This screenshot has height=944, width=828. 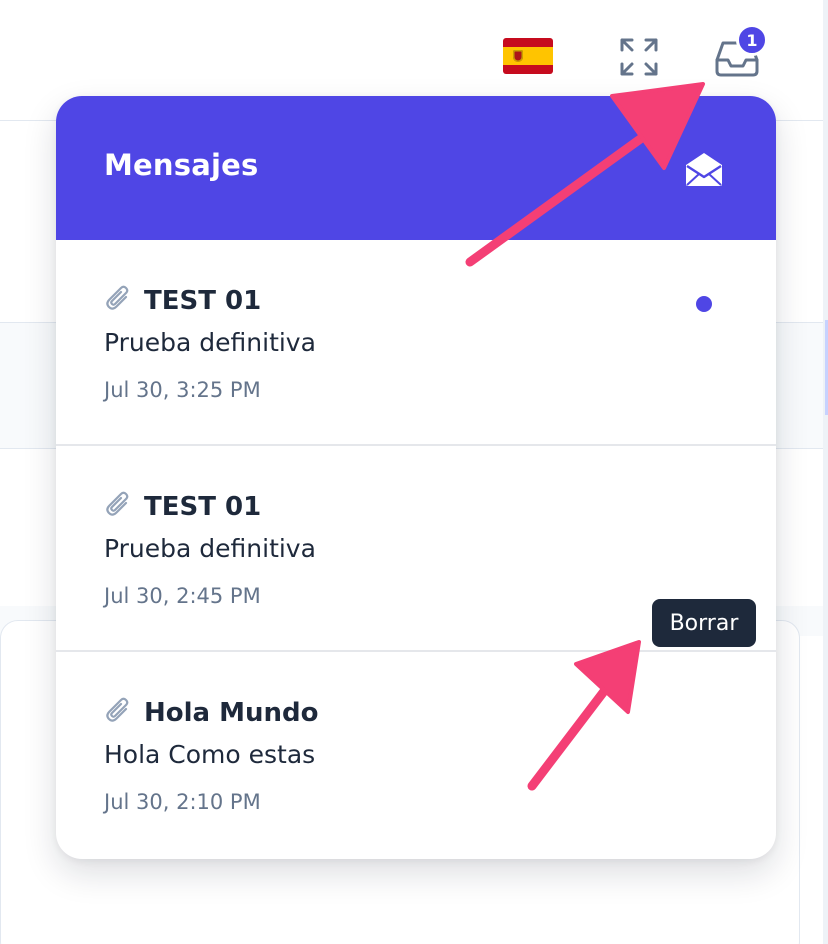 I want to click on arrow-to-inbox, so click(x=585, y=174).